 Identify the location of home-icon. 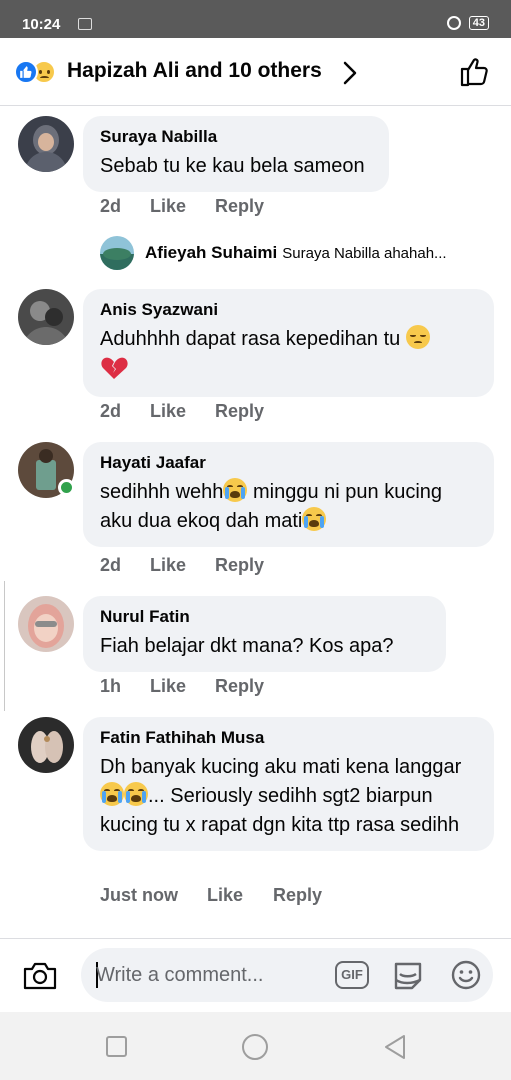
(255, 1047).